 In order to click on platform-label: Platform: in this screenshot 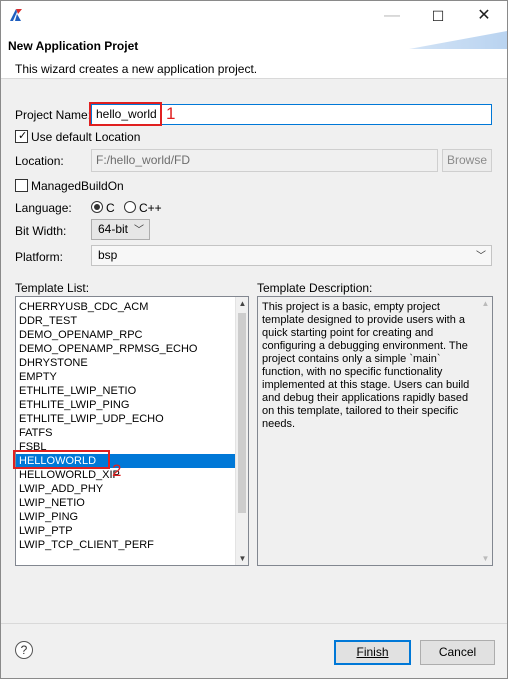, I will do `click(39, 257)`.